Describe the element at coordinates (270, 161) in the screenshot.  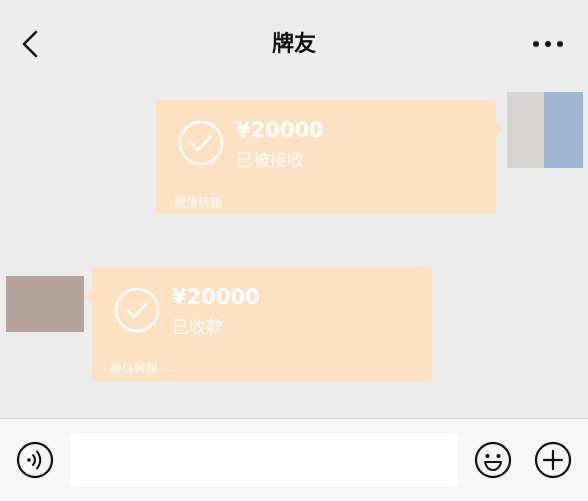
I see `transfer-status: 已被接收` at that location.